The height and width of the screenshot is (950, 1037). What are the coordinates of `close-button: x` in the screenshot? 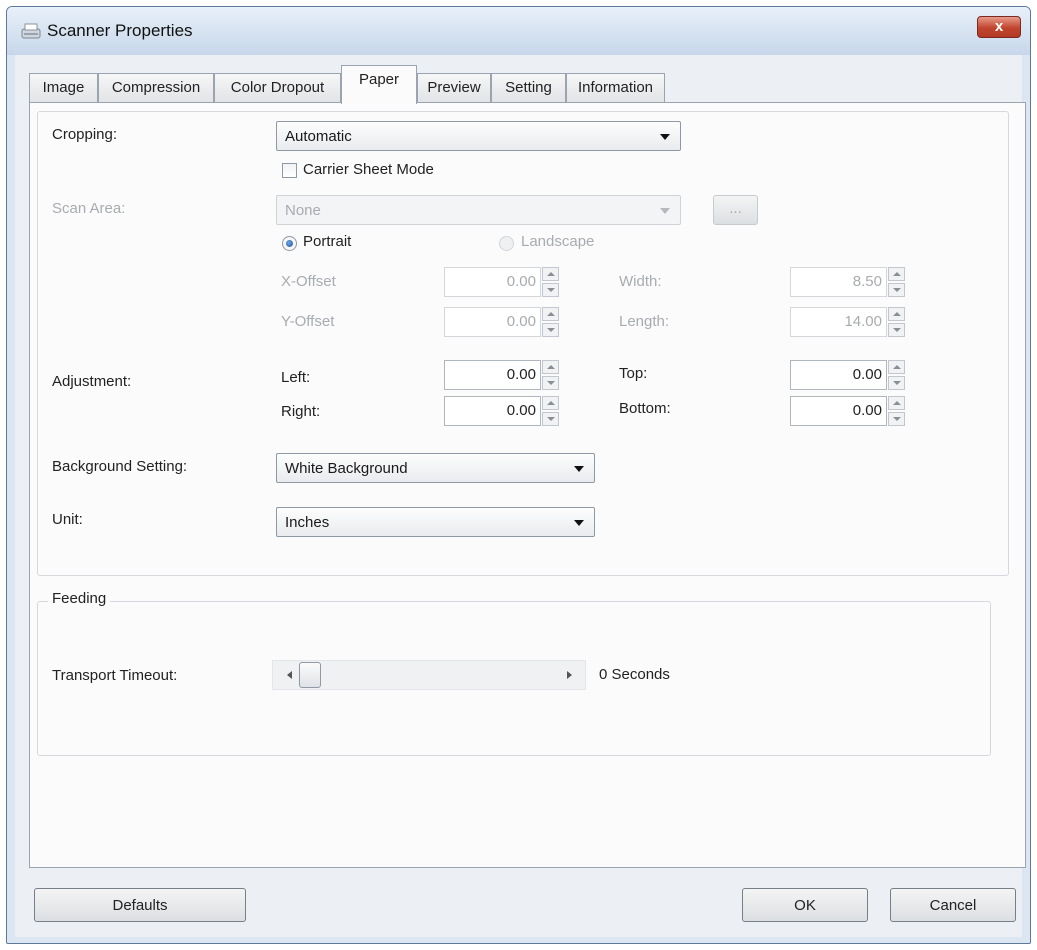 It's located at (999, 27).